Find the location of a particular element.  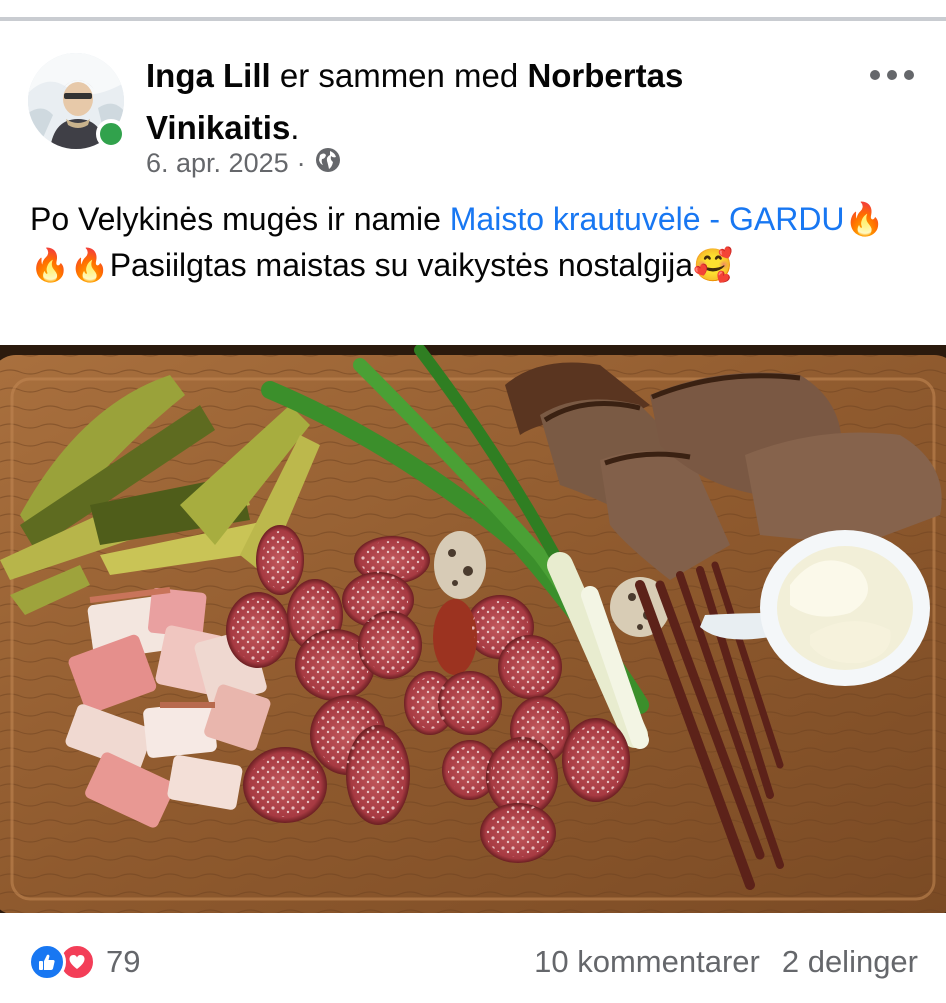

reaction-icons is located at coordinates (62, 962).